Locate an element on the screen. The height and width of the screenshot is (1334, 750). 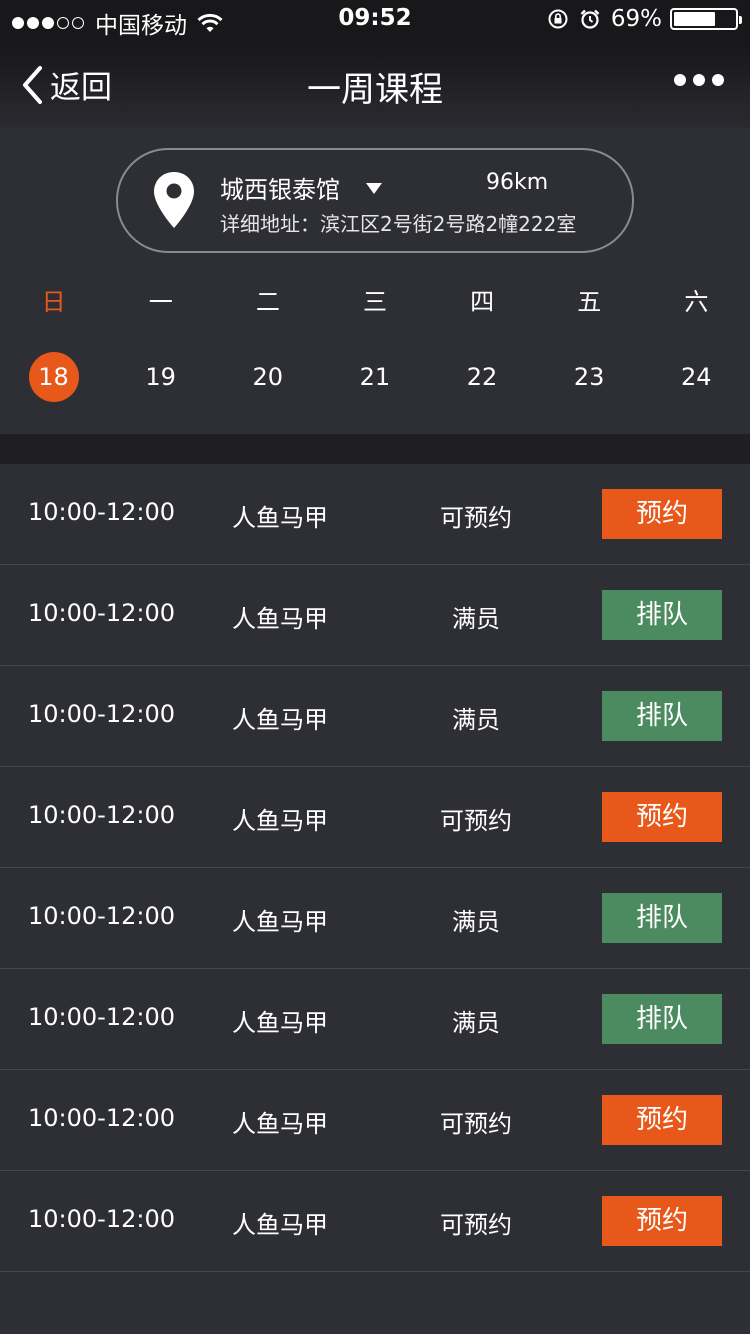
alarm-icon is located at coordinates (590, 19).